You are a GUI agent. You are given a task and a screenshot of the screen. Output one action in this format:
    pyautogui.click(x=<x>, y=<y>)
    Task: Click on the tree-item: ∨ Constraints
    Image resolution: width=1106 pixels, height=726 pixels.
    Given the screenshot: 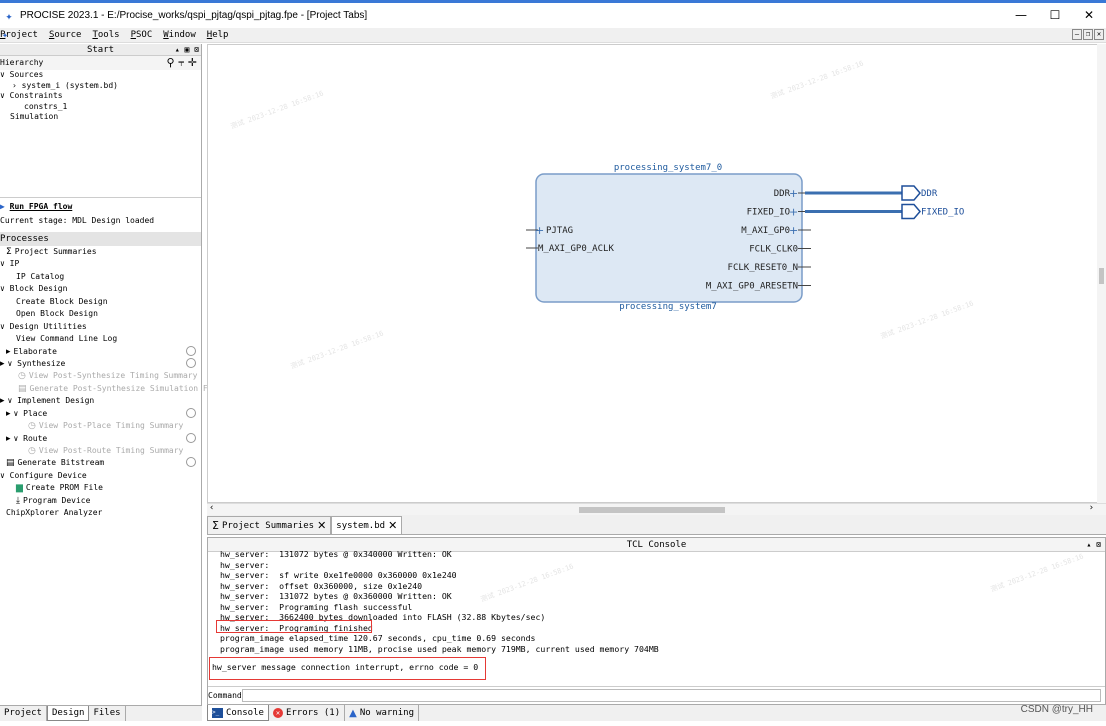 What is the action you would take?
    pyautogui.click(x=100, y=96)
    